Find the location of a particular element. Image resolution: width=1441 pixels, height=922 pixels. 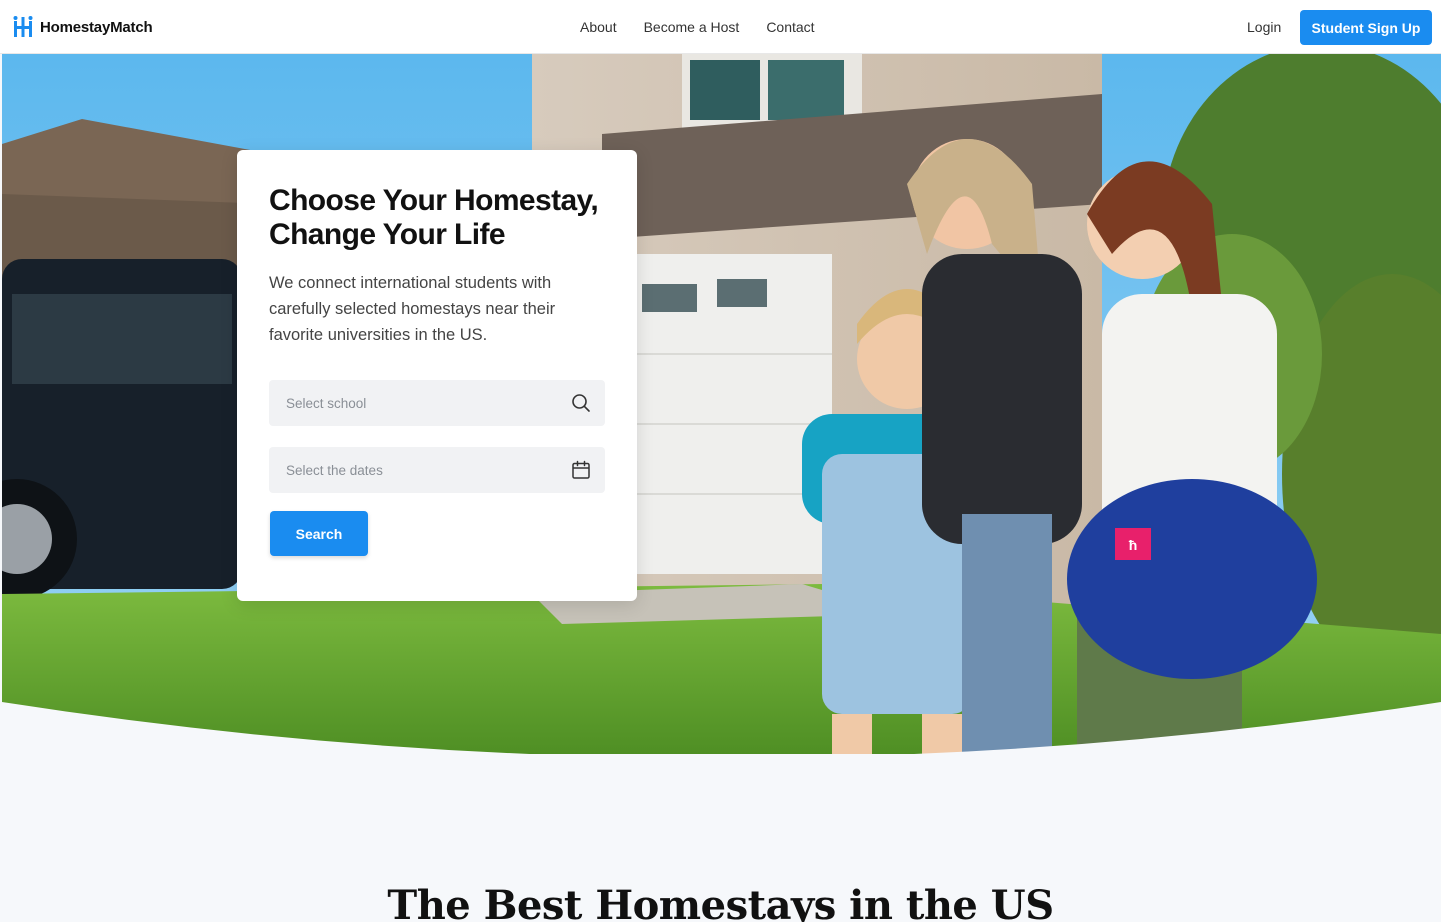

brand-logo: HomestayMatch is located at coordinates (82, 27).